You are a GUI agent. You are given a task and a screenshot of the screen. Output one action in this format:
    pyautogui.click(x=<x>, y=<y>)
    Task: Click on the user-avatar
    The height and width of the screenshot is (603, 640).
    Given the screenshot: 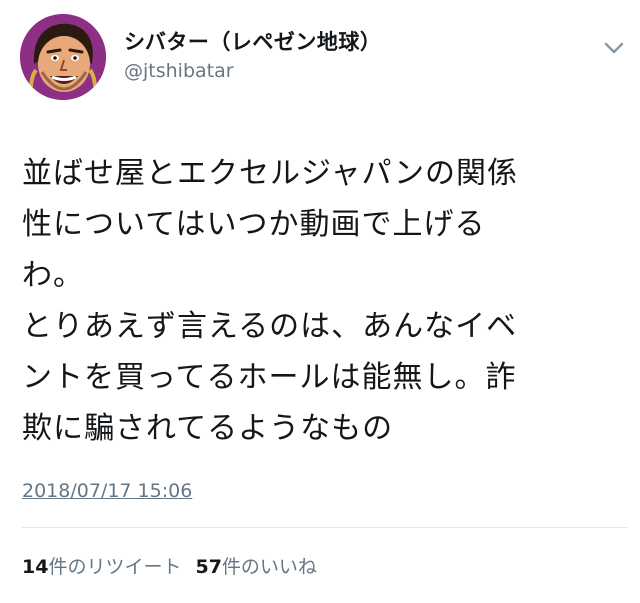 What is the action you would take?
    pyautogui.click(x=63, y=57)
    